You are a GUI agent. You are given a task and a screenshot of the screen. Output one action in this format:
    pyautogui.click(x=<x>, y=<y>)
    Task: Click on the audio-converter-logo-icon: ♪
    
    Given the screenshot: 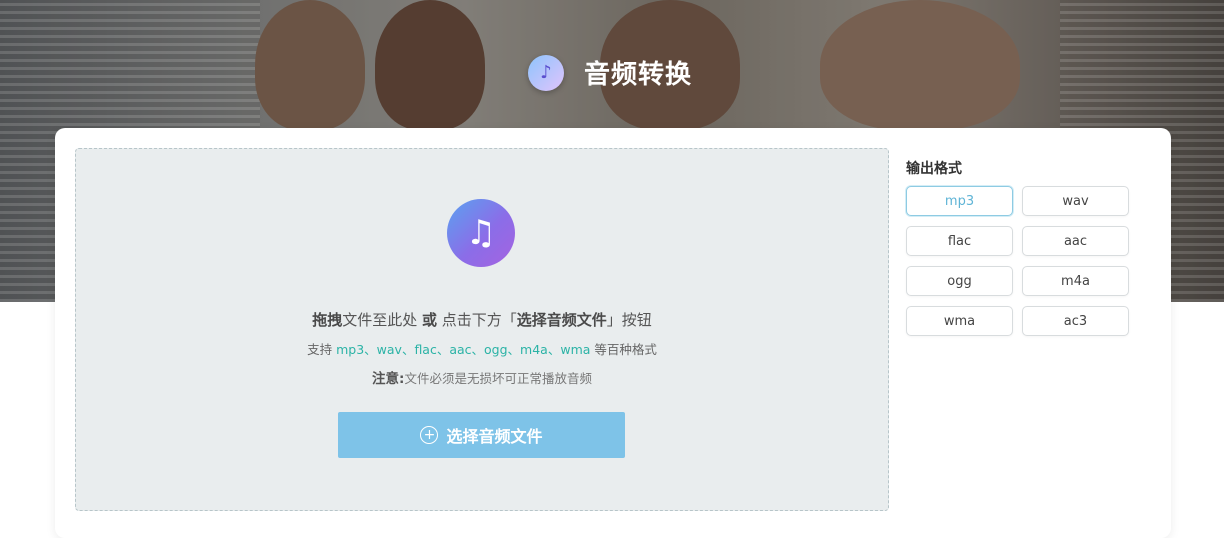 What is the action you would take?
    pyautogui.click(x=546, y=72)
    